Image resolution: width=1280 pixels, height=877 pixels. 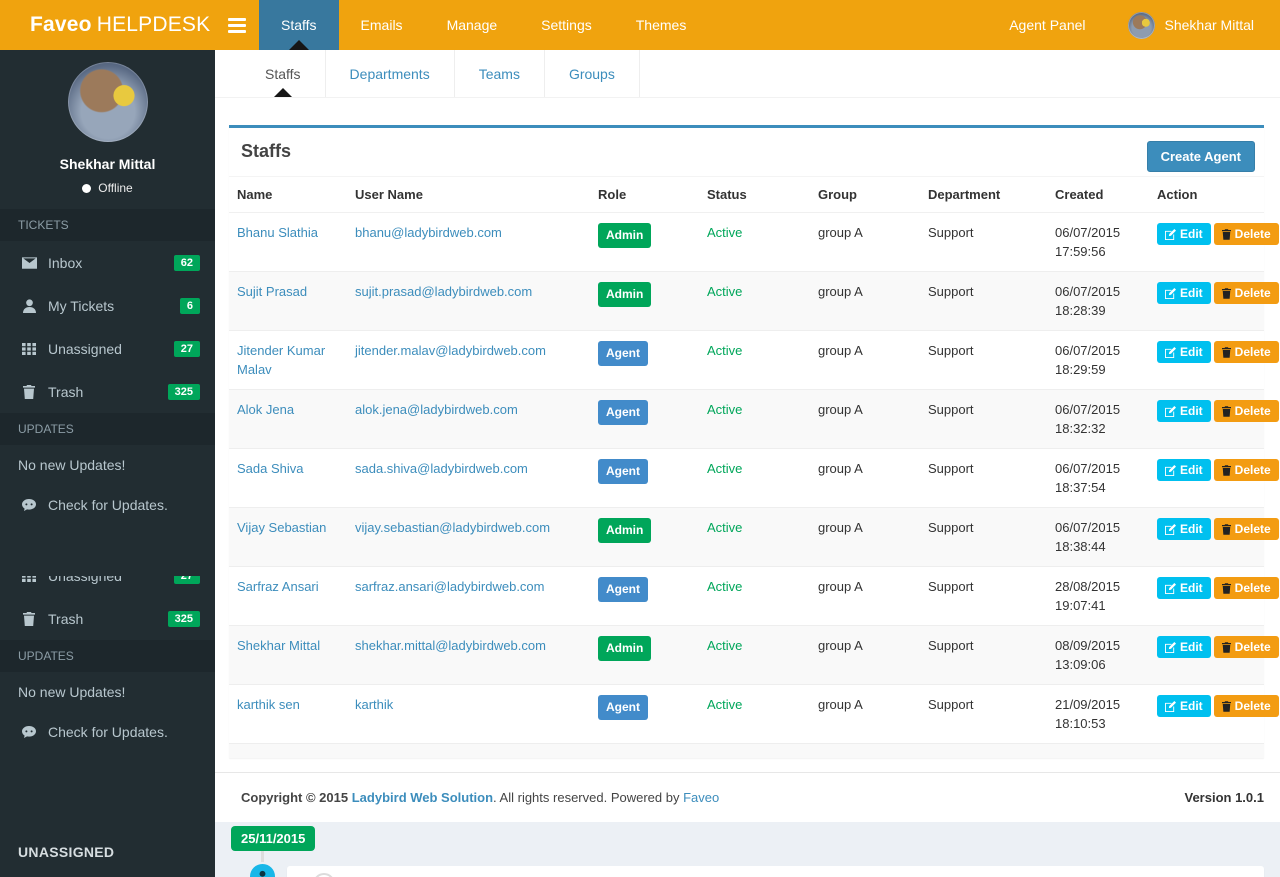 What do you see at coordinates (452, 527) in the screenshot?
I see `staff-username-link: vijay.sebastian@ladybirdweb.com` at bounding box center [452, 527].